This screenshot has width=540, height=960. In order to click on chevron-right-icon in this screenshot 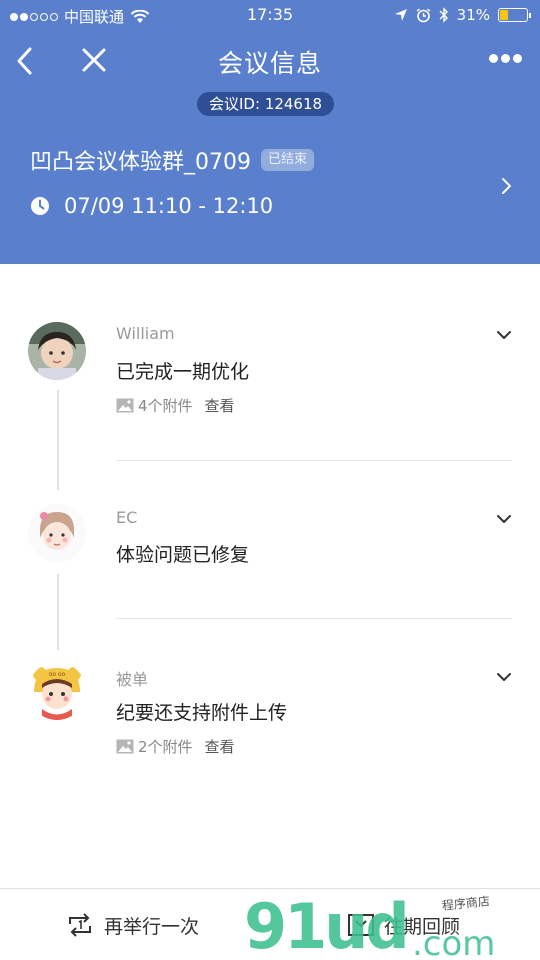, I will do `click(507, 186)`.